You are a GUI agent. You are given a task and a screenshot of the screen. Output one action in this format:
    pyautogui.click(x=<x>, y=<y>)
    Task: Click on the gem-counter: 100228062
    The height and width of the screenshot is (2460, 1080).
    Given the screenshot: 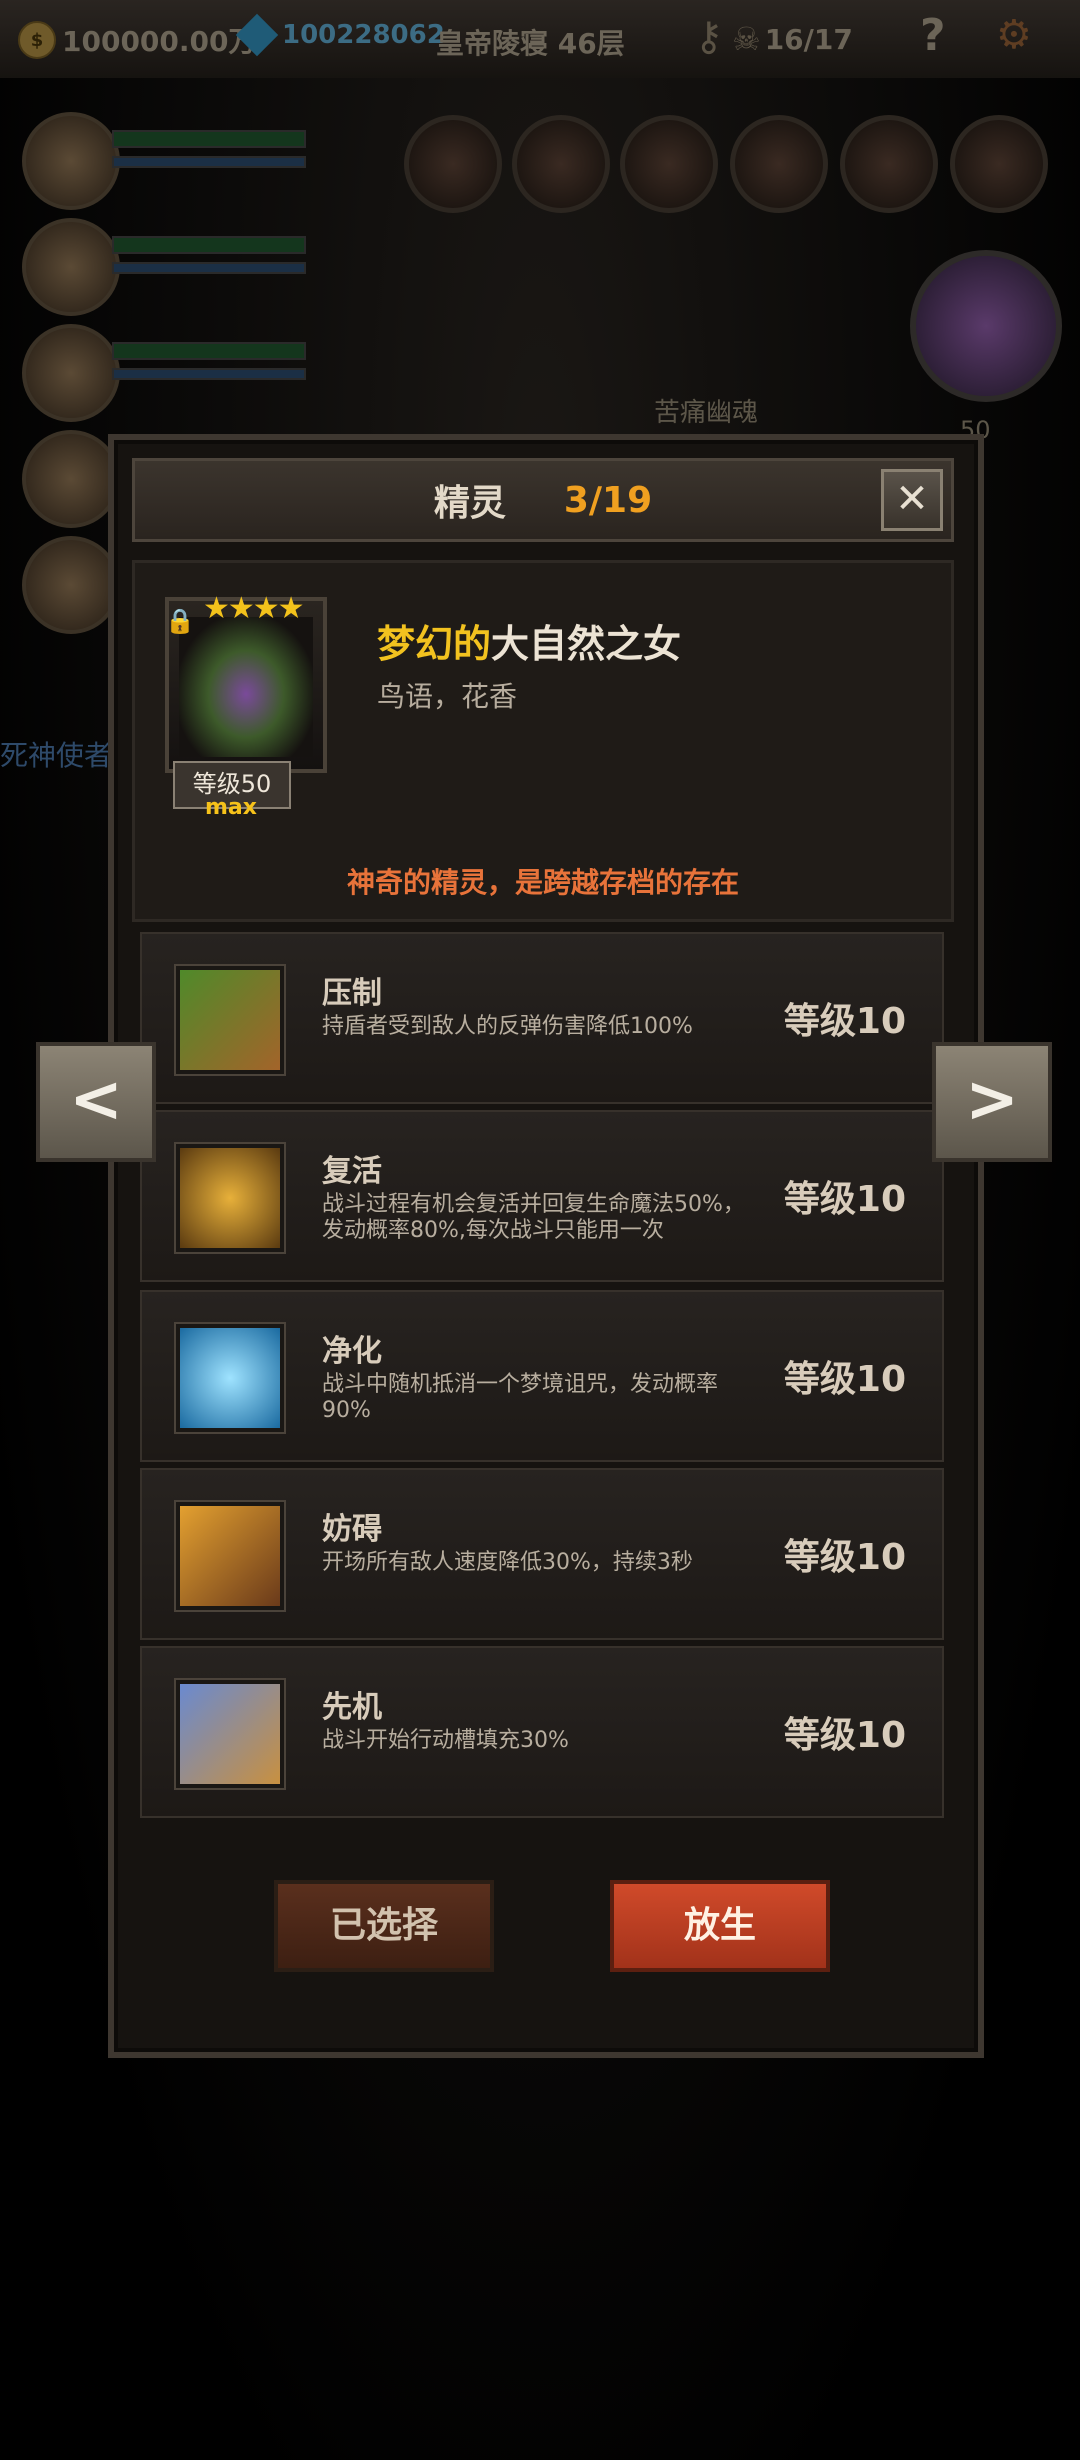 What is the action you would take?
    pyautogui.click(x=340, y=35)
    